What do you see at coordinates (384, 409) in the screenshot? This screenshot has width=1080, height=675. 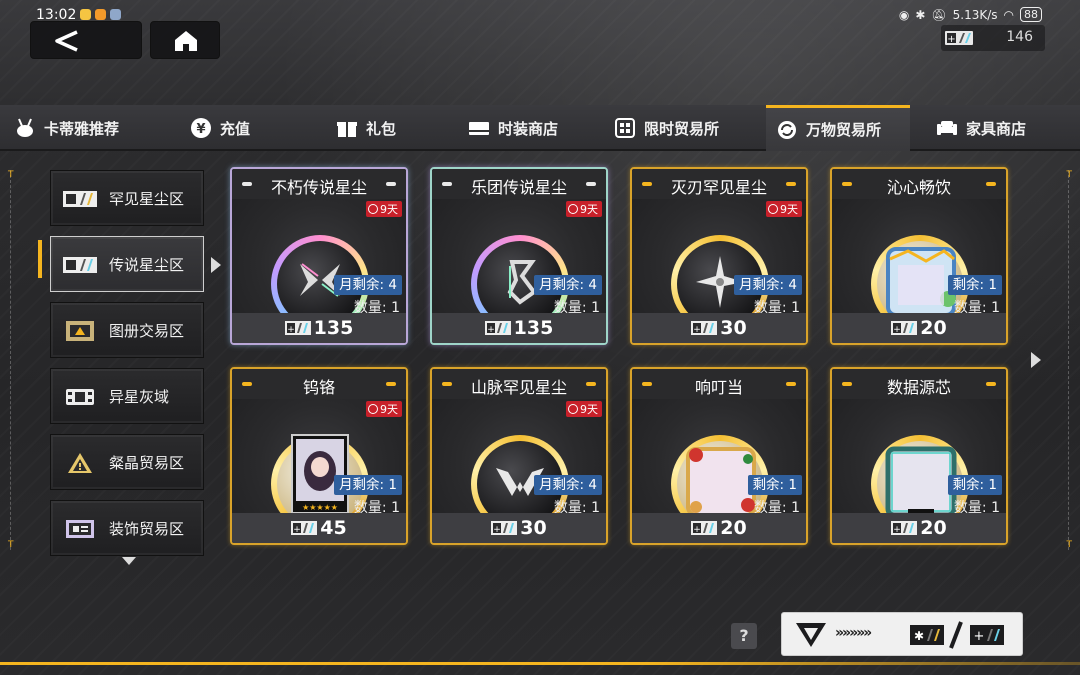 I see `time-limit-badge: 9天` at bounding box center [384, 409].